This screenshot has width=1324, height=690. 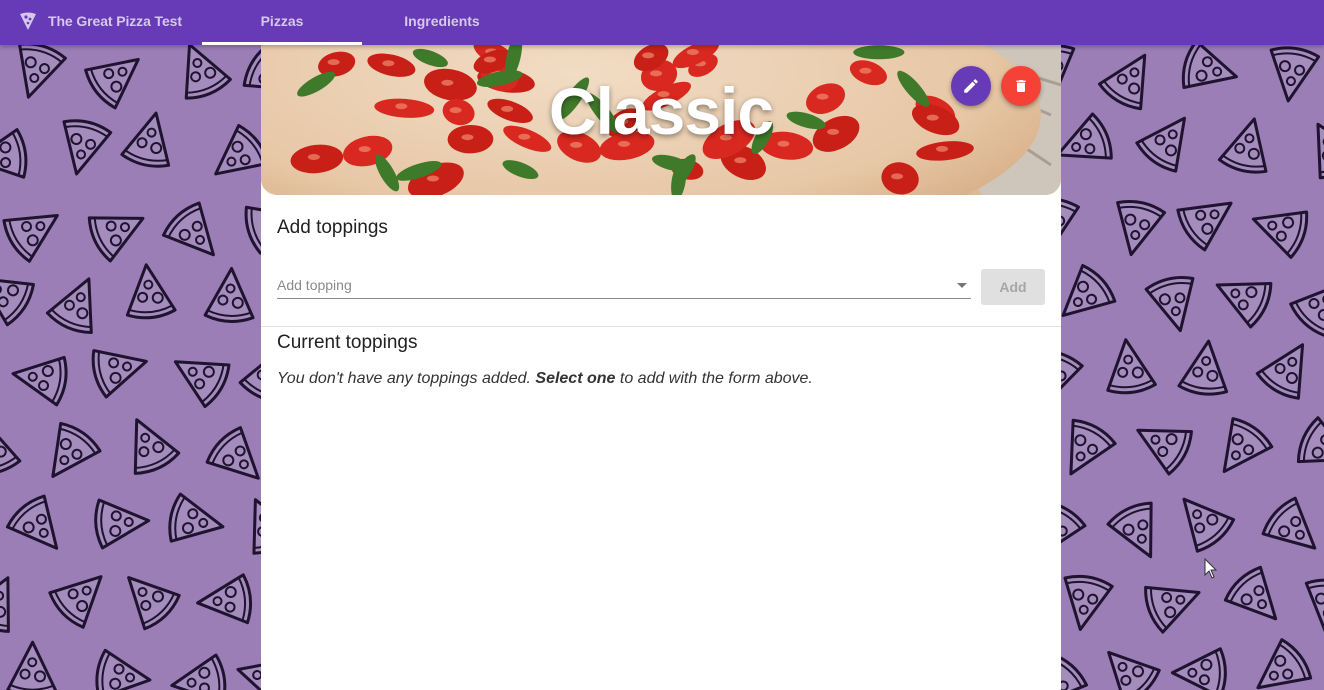 I want to click on pizza-hero-image: Classic, so click(x=661, y=120).